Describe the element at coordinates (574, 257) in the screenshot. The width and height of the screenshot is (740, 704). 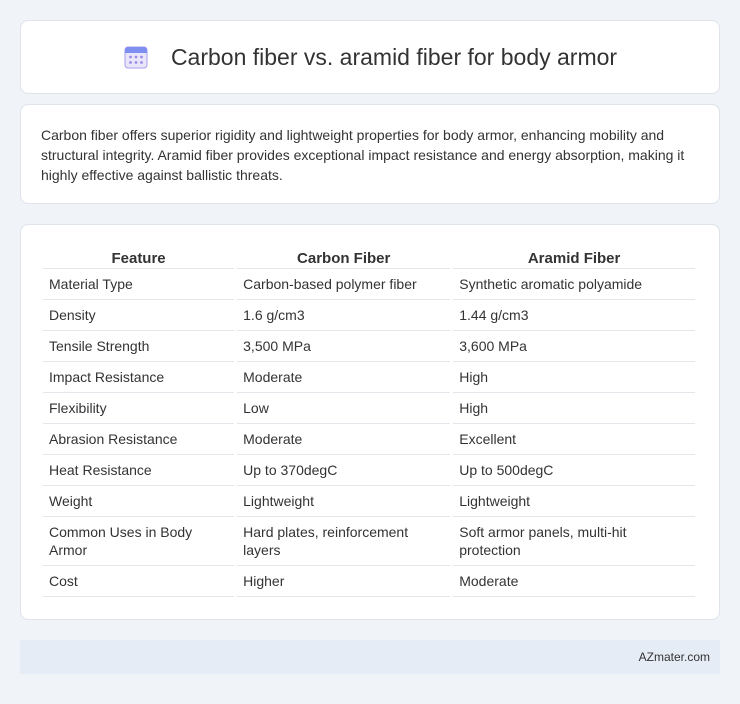
I see `column-header-aramid-fiber: Aramid Fiber` at that location.